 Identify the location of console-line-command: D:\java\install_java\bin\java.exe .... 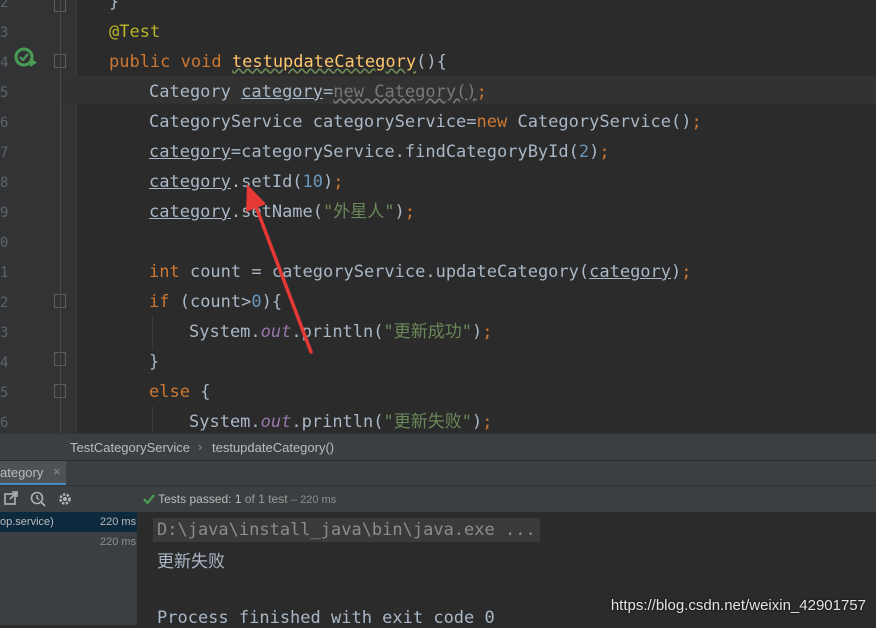
(346, 530).